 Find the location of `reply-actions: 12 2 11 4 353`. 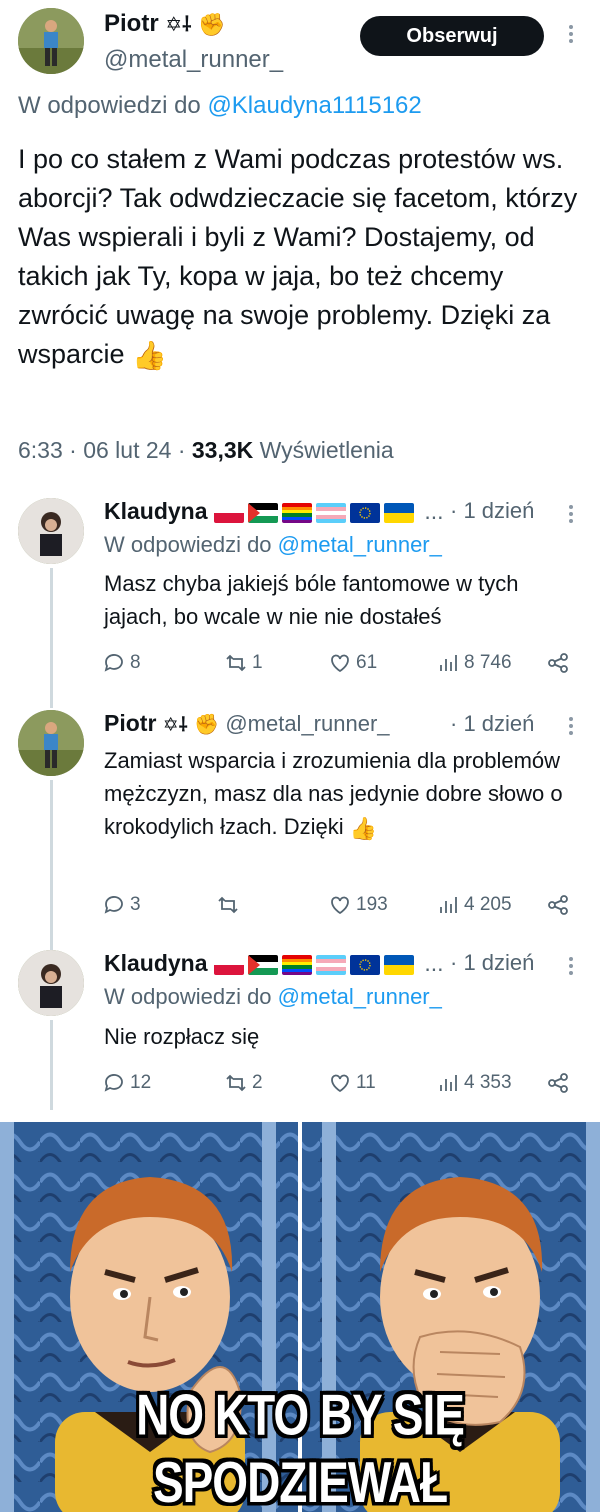

reply-actions: 12 2 11 4 353 is located at coordinates (338, 1083).